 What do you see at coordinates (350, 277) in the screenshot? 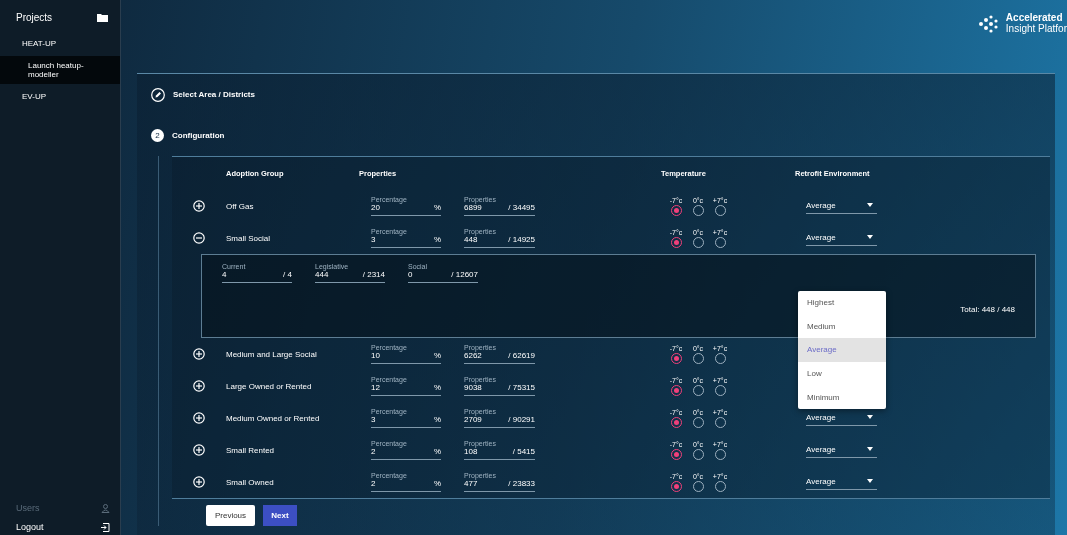
I see `allocation-field: 444 / 2314` at bounding box center [350, 277].